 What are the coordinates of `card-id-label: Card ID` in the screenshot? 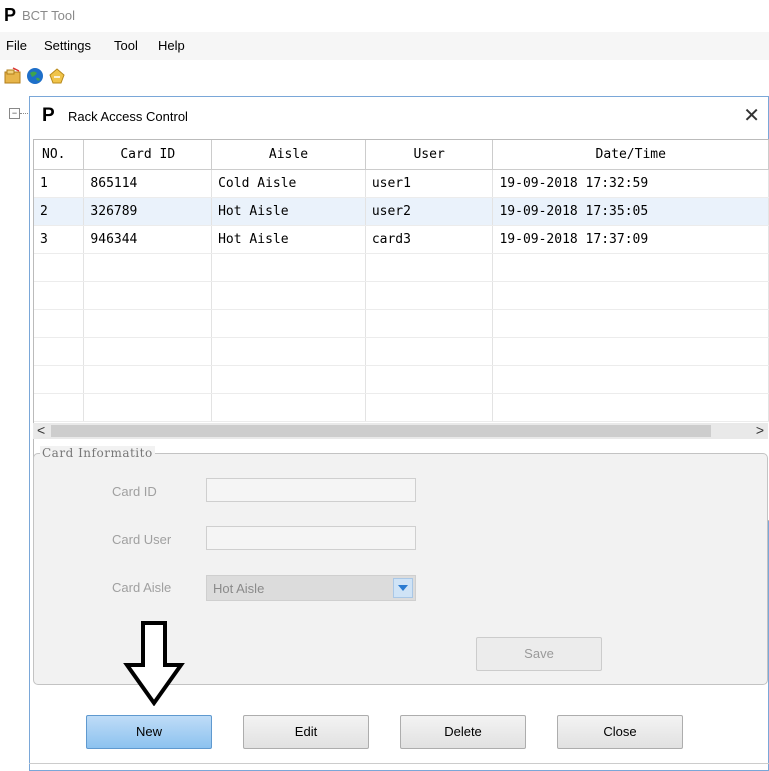 It's located at (134, 491).